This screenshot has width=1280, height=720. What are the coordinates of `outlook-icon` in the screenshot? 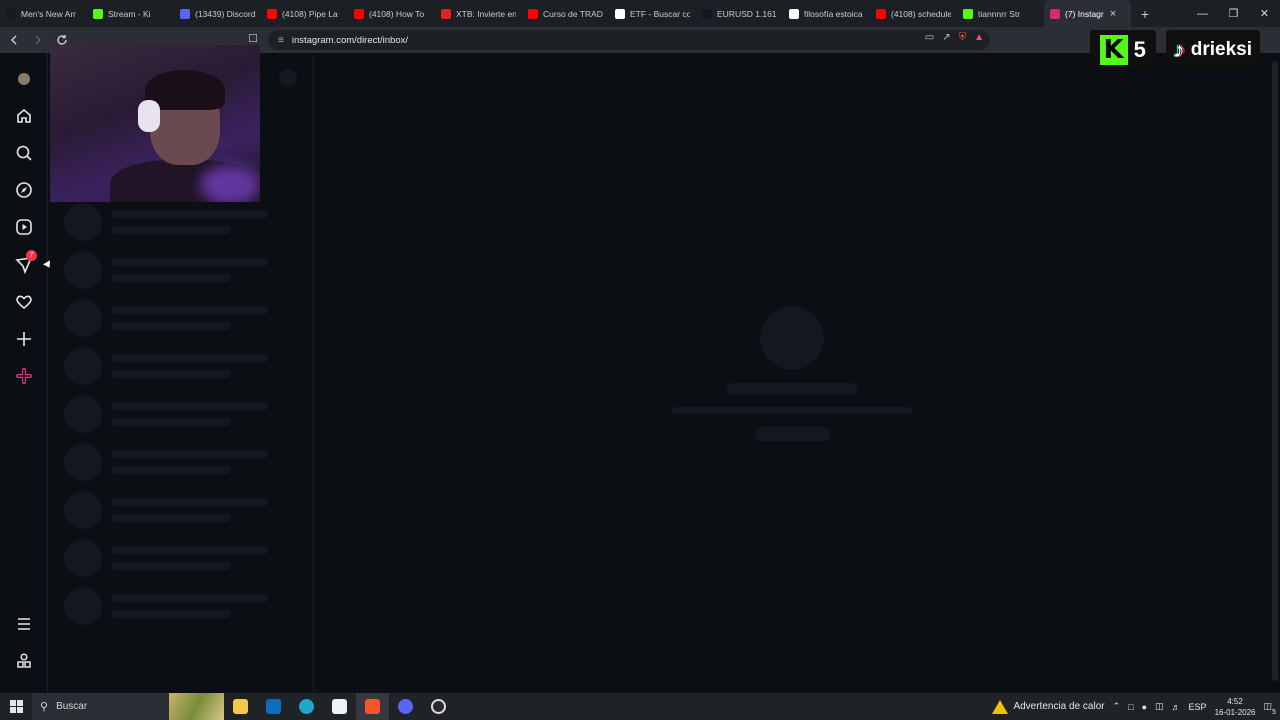 It's located at (273, 706).